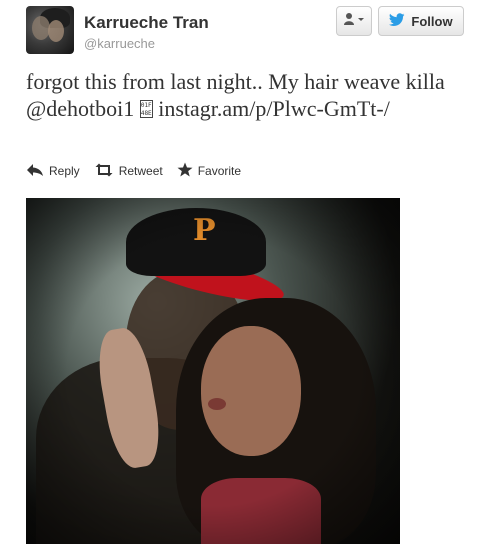  Describe the element at coordinates (56, 31) in the screenshot. I see `avatar-face-shape` at that location.